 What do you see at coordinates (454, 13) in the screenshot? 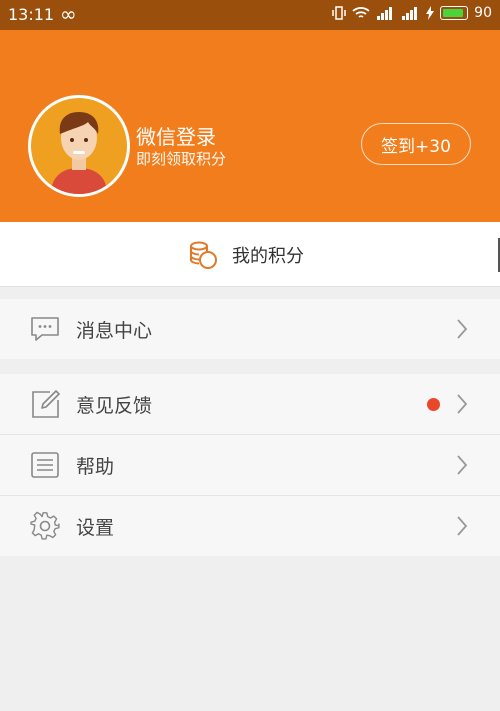
I see `battery-icon` at bounding box center [454, 13].